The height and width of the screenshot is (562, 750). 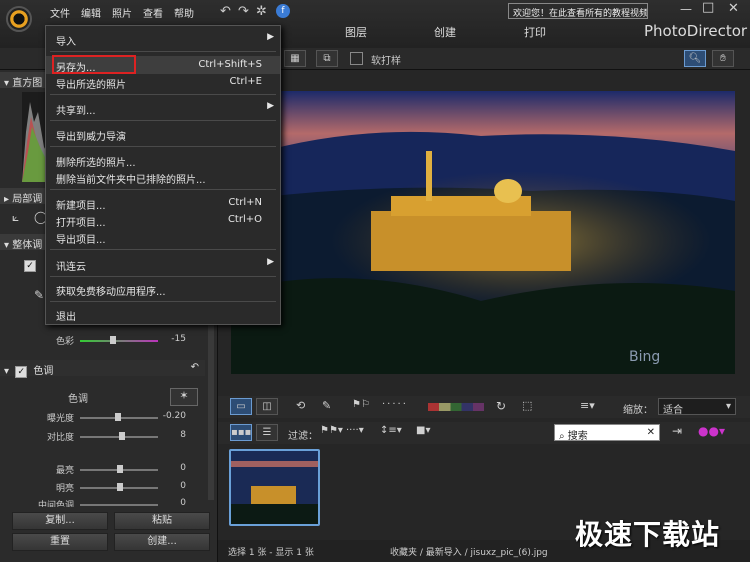 I want to click on color-label-swatches, so click(x=456, y=407).